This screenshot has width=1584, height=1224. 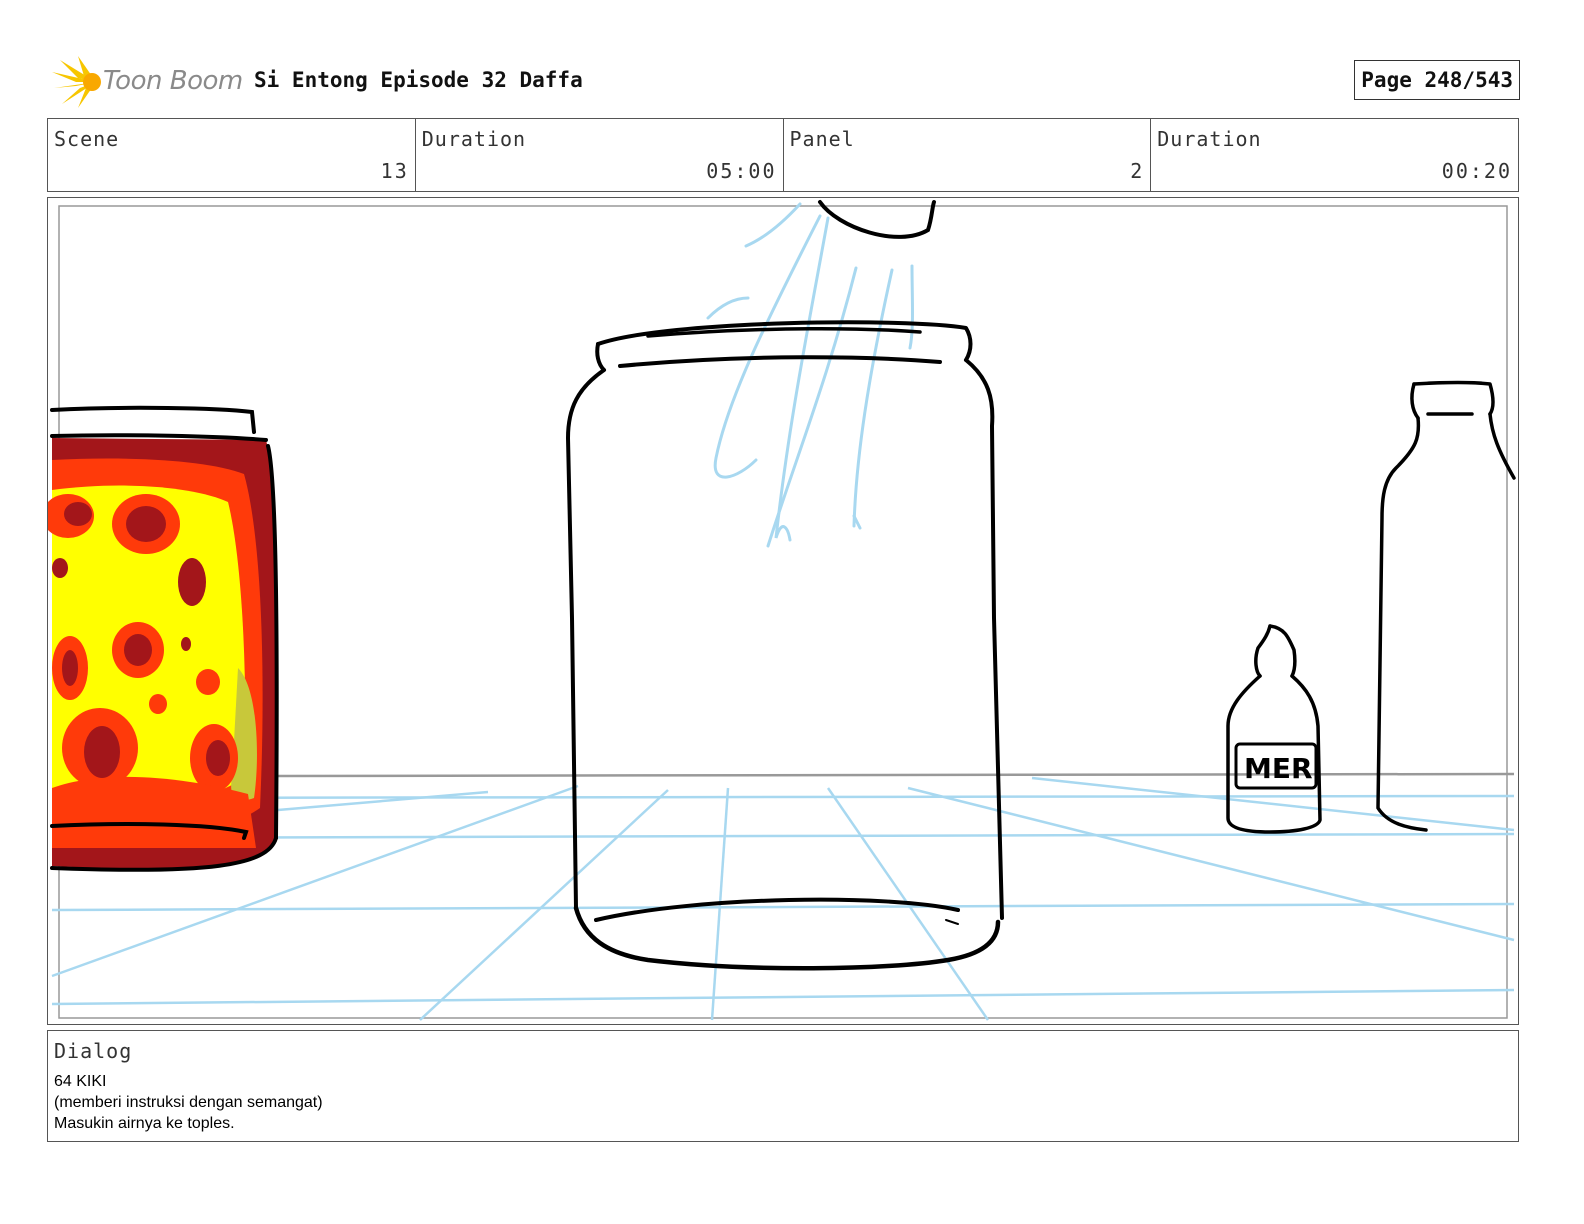 What do you see at coordinates (474, 139) in the screenshot?
I see `scene-duration-label: Duration` at bounding box center [474, 139].